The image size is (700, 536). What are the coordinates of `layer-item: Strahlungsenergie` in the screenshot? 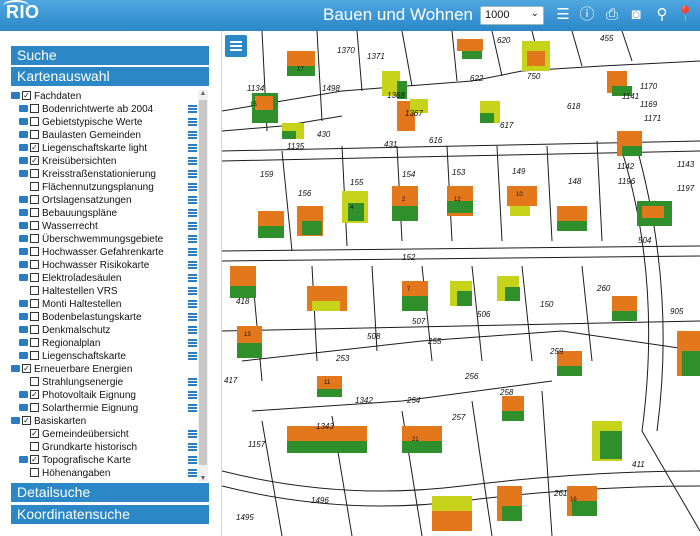 It's located at (104, 382).